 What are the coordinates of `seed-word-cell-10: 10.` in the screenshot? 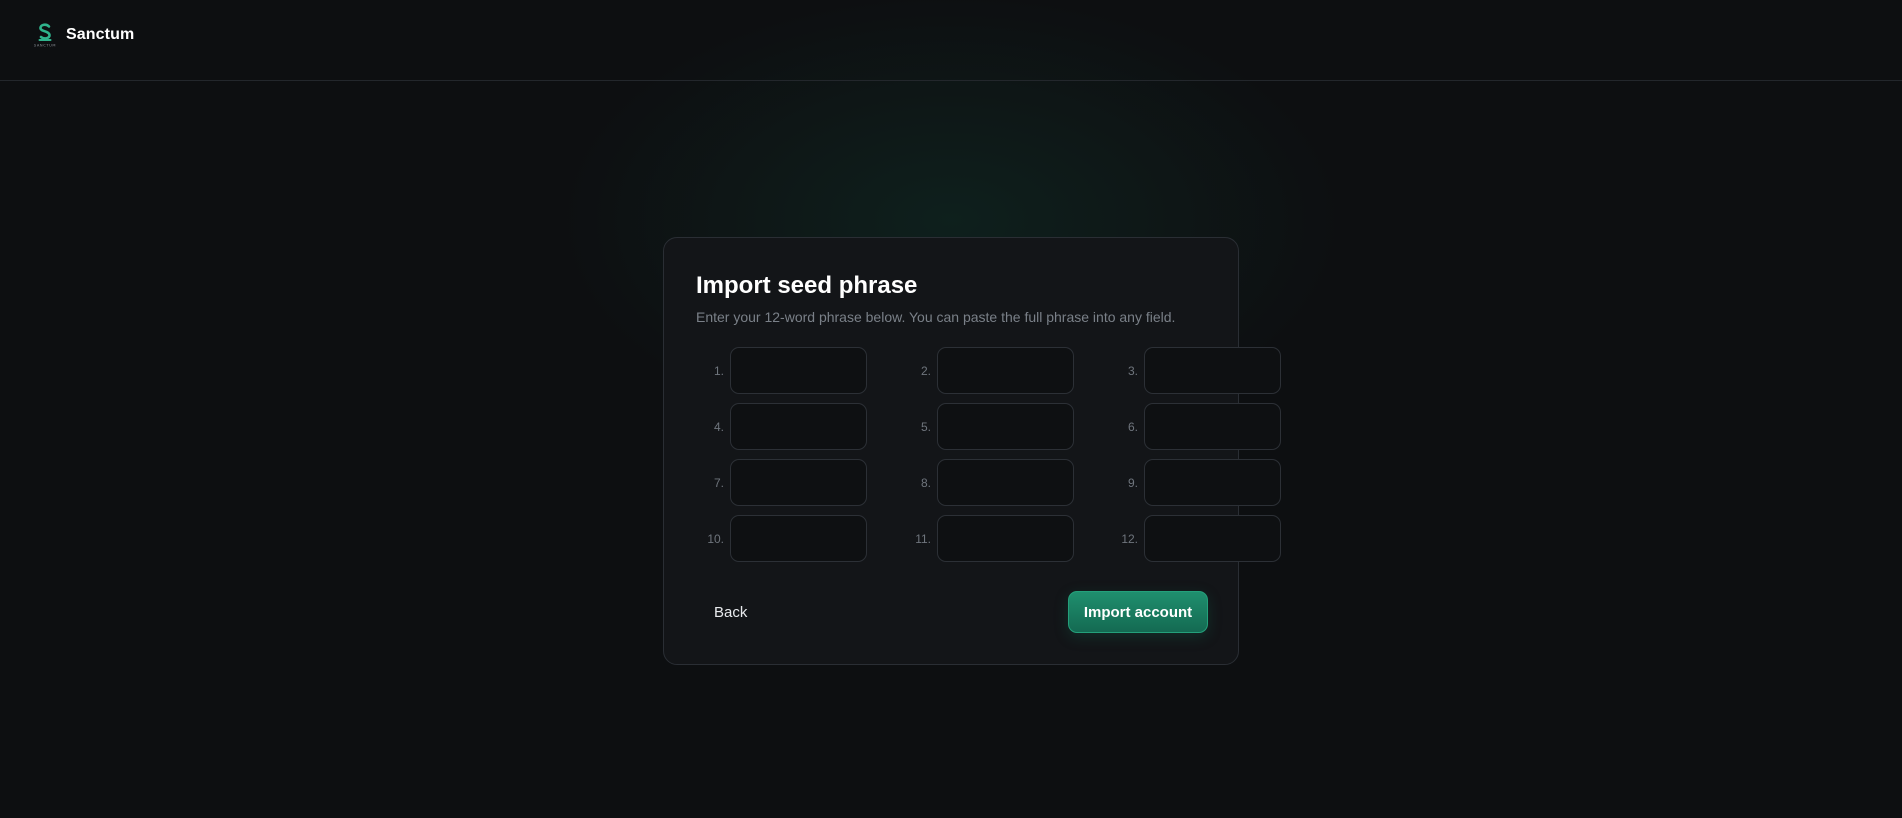 It's located at (781, 538).